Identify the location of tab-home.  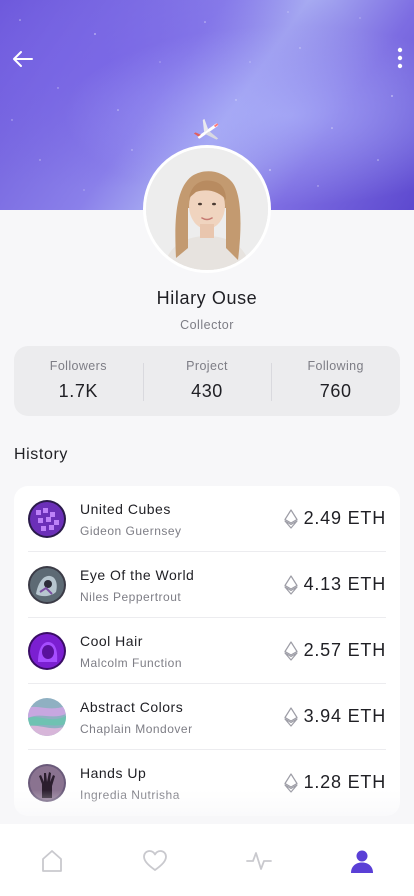
(52, 861).